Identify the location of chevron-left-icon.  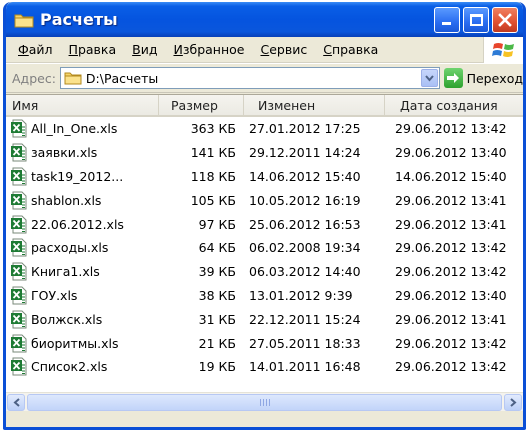
(16, 402).